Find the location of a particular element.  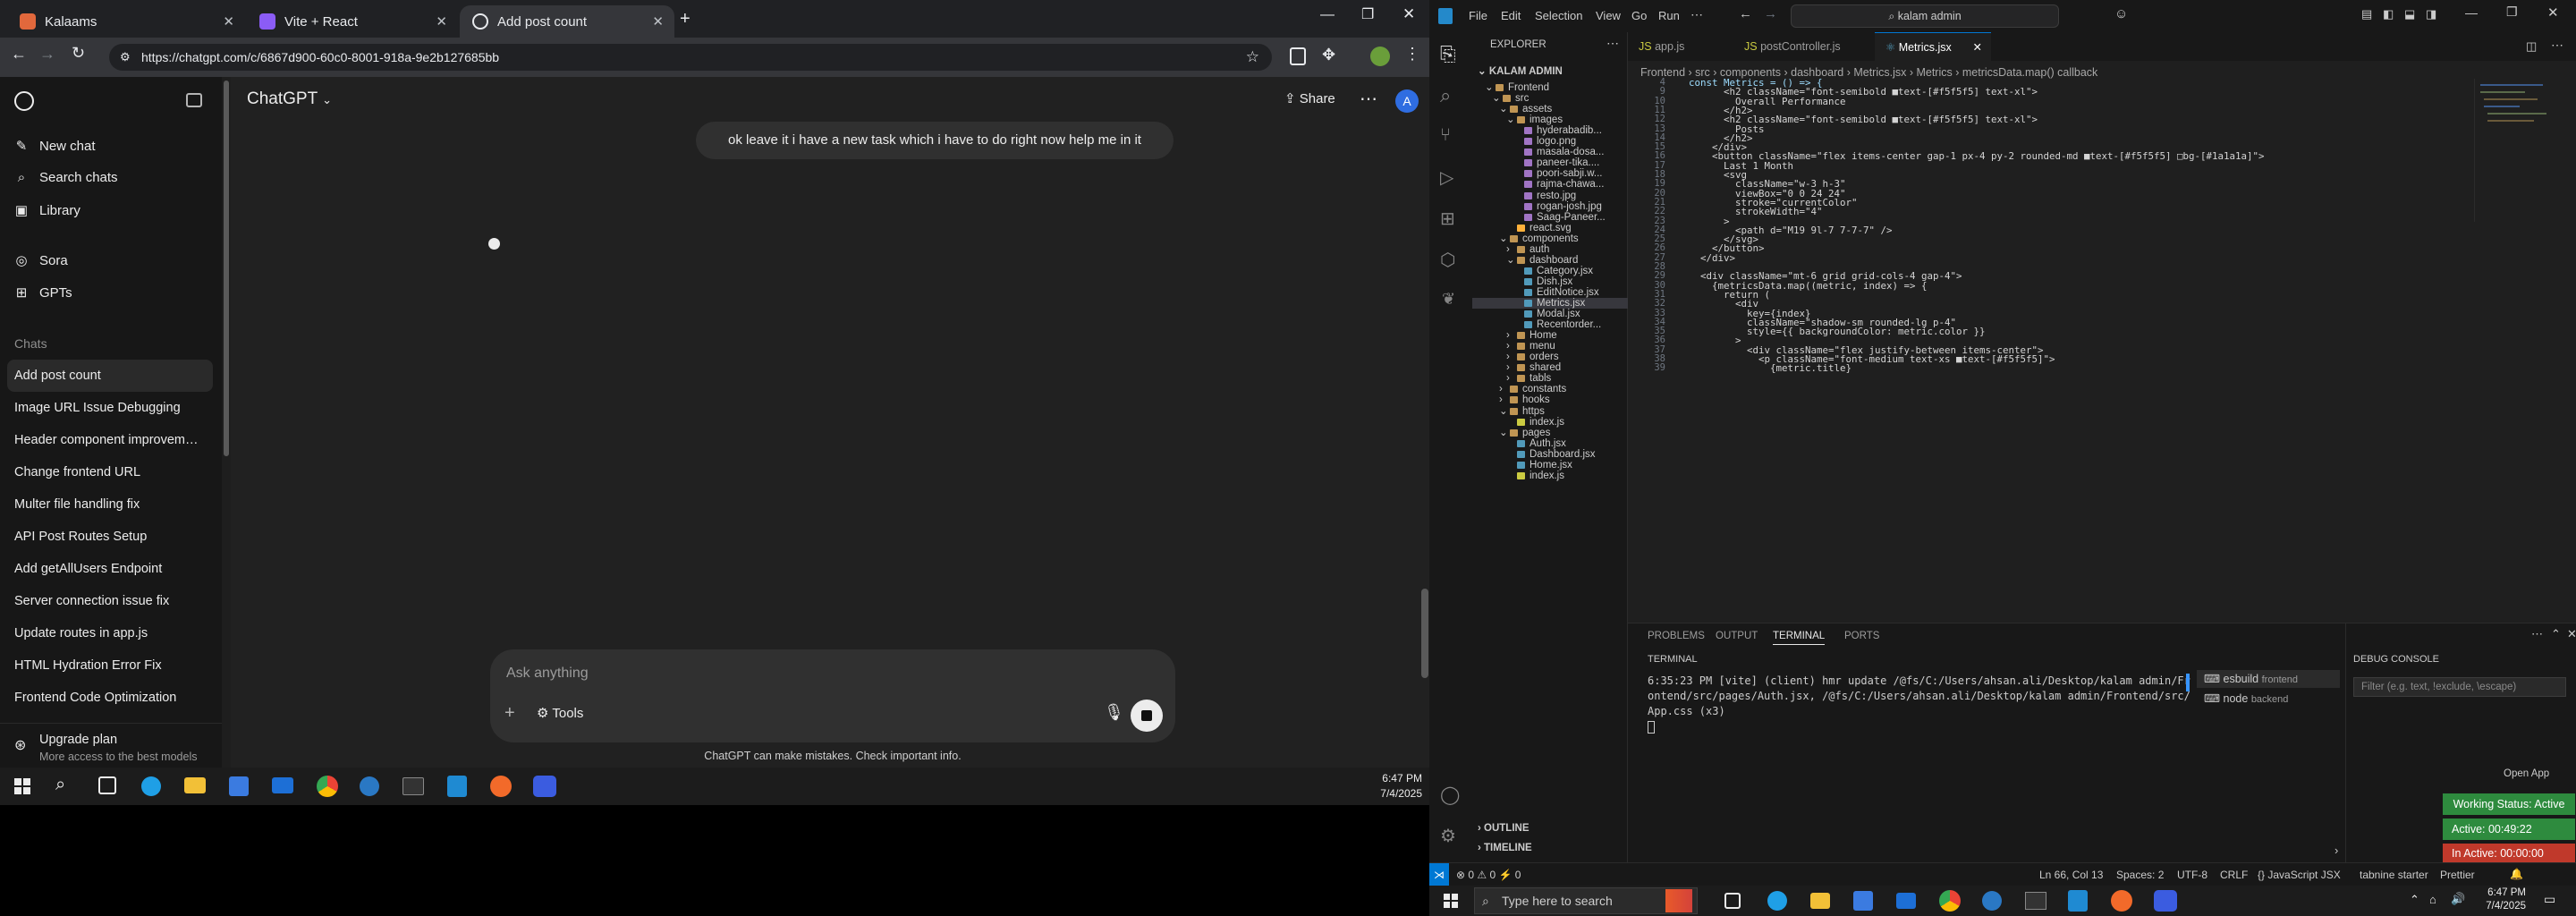

tree-item: › tabls is located at coordinates (1550, 378).